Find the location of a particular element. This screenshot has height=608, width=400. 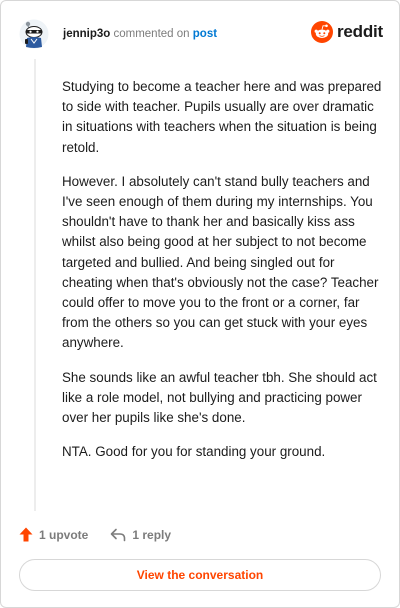

upvote-button: 1 upvote is located at coordinates (53, 534).